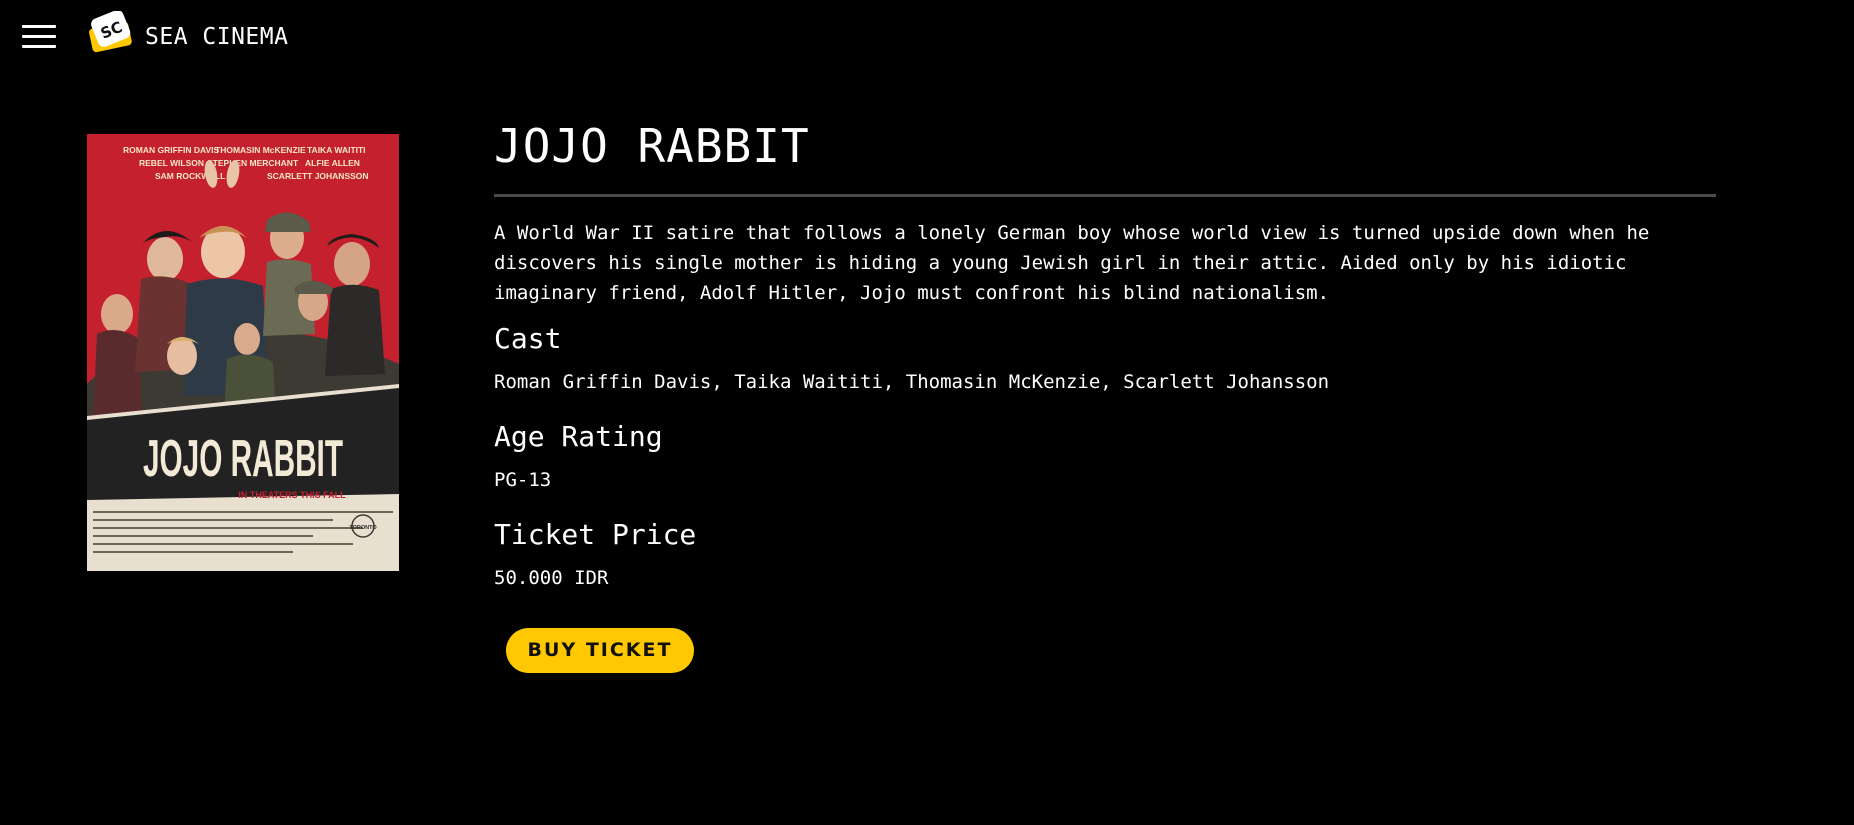 The image size is (1854, 825). Describe the element at coordinates (110, 34) in the screenshot. I see `sea-cinema-logo: SC` at that location.